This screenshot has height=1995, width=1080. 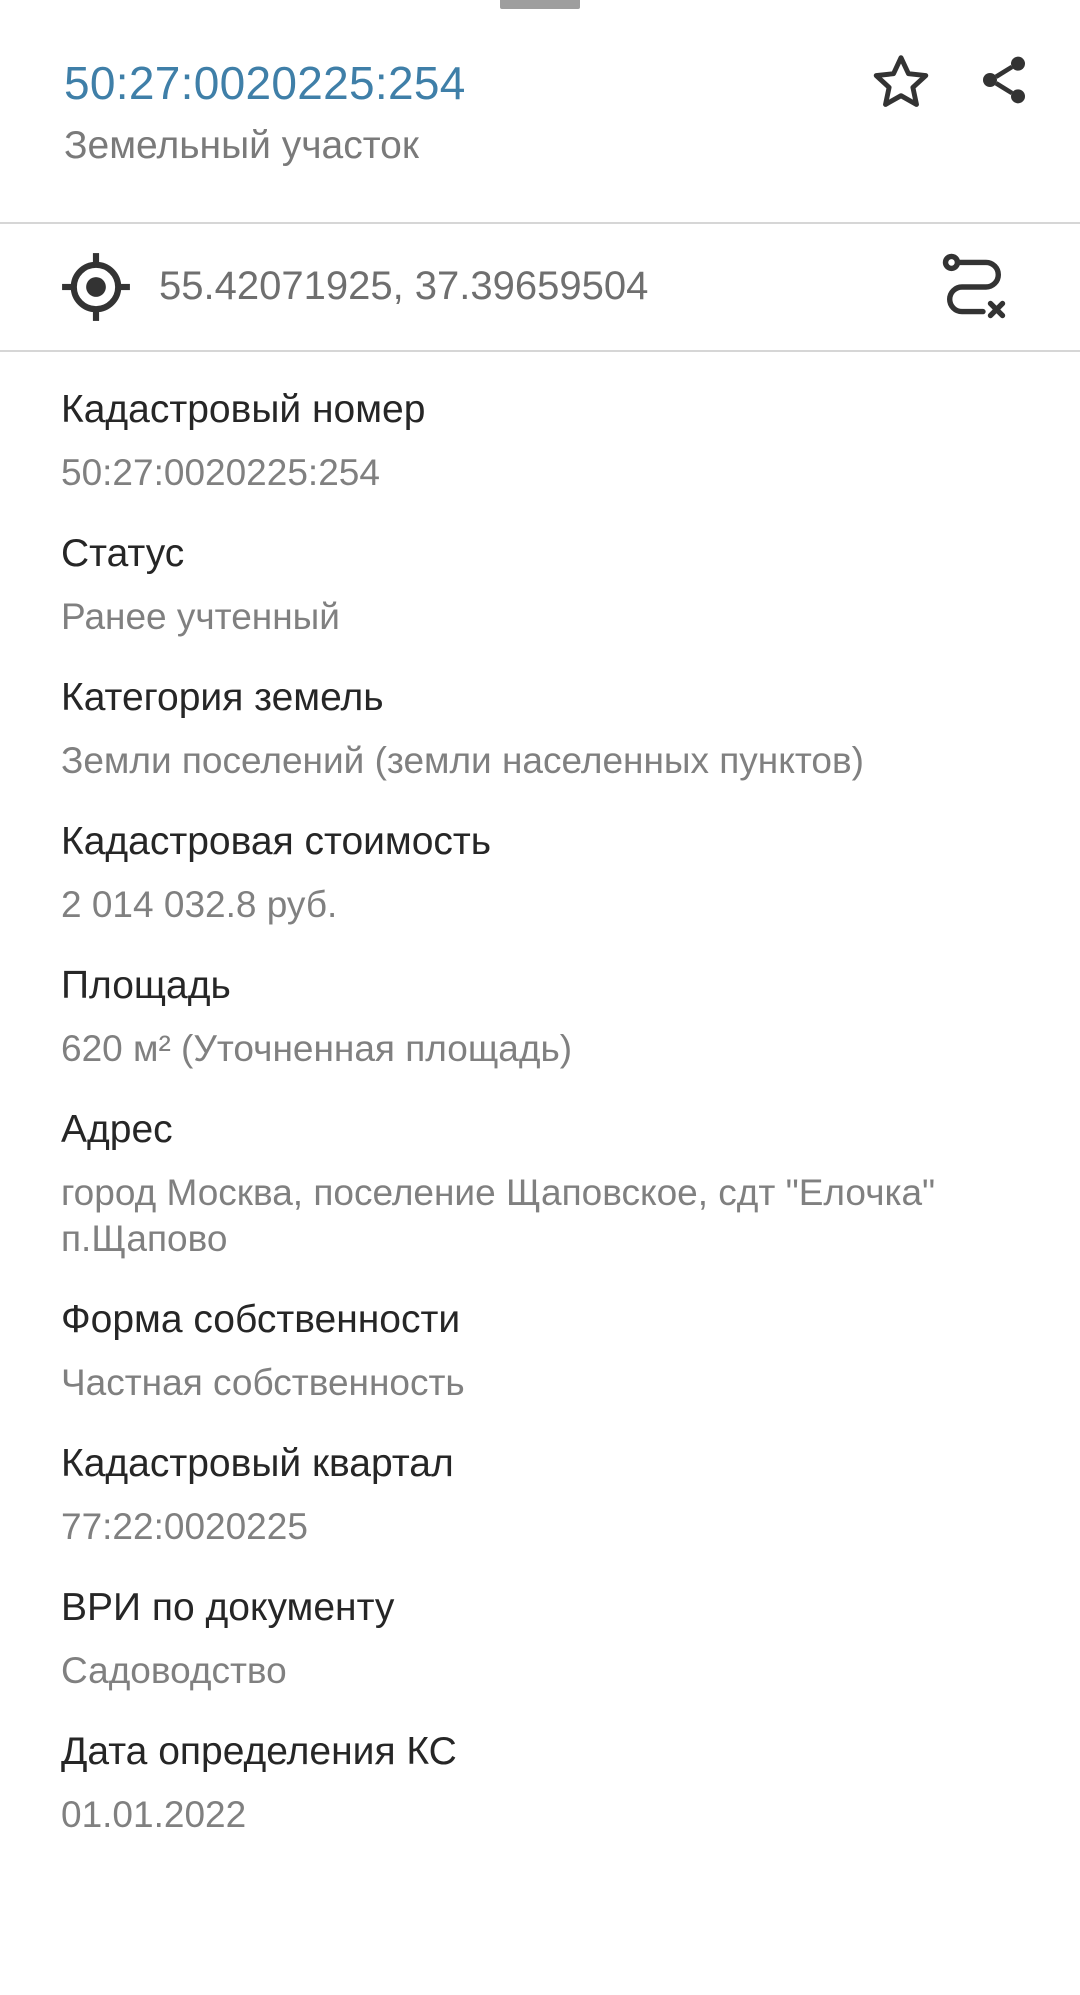 I want to click on coordinates-row: 55.42071925, 37.39659504, so click(x=540, y=287).